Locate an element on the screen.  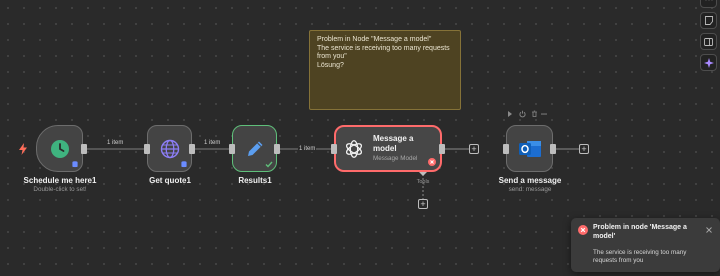
canvas-more-button is located at coordinates (708, 4).